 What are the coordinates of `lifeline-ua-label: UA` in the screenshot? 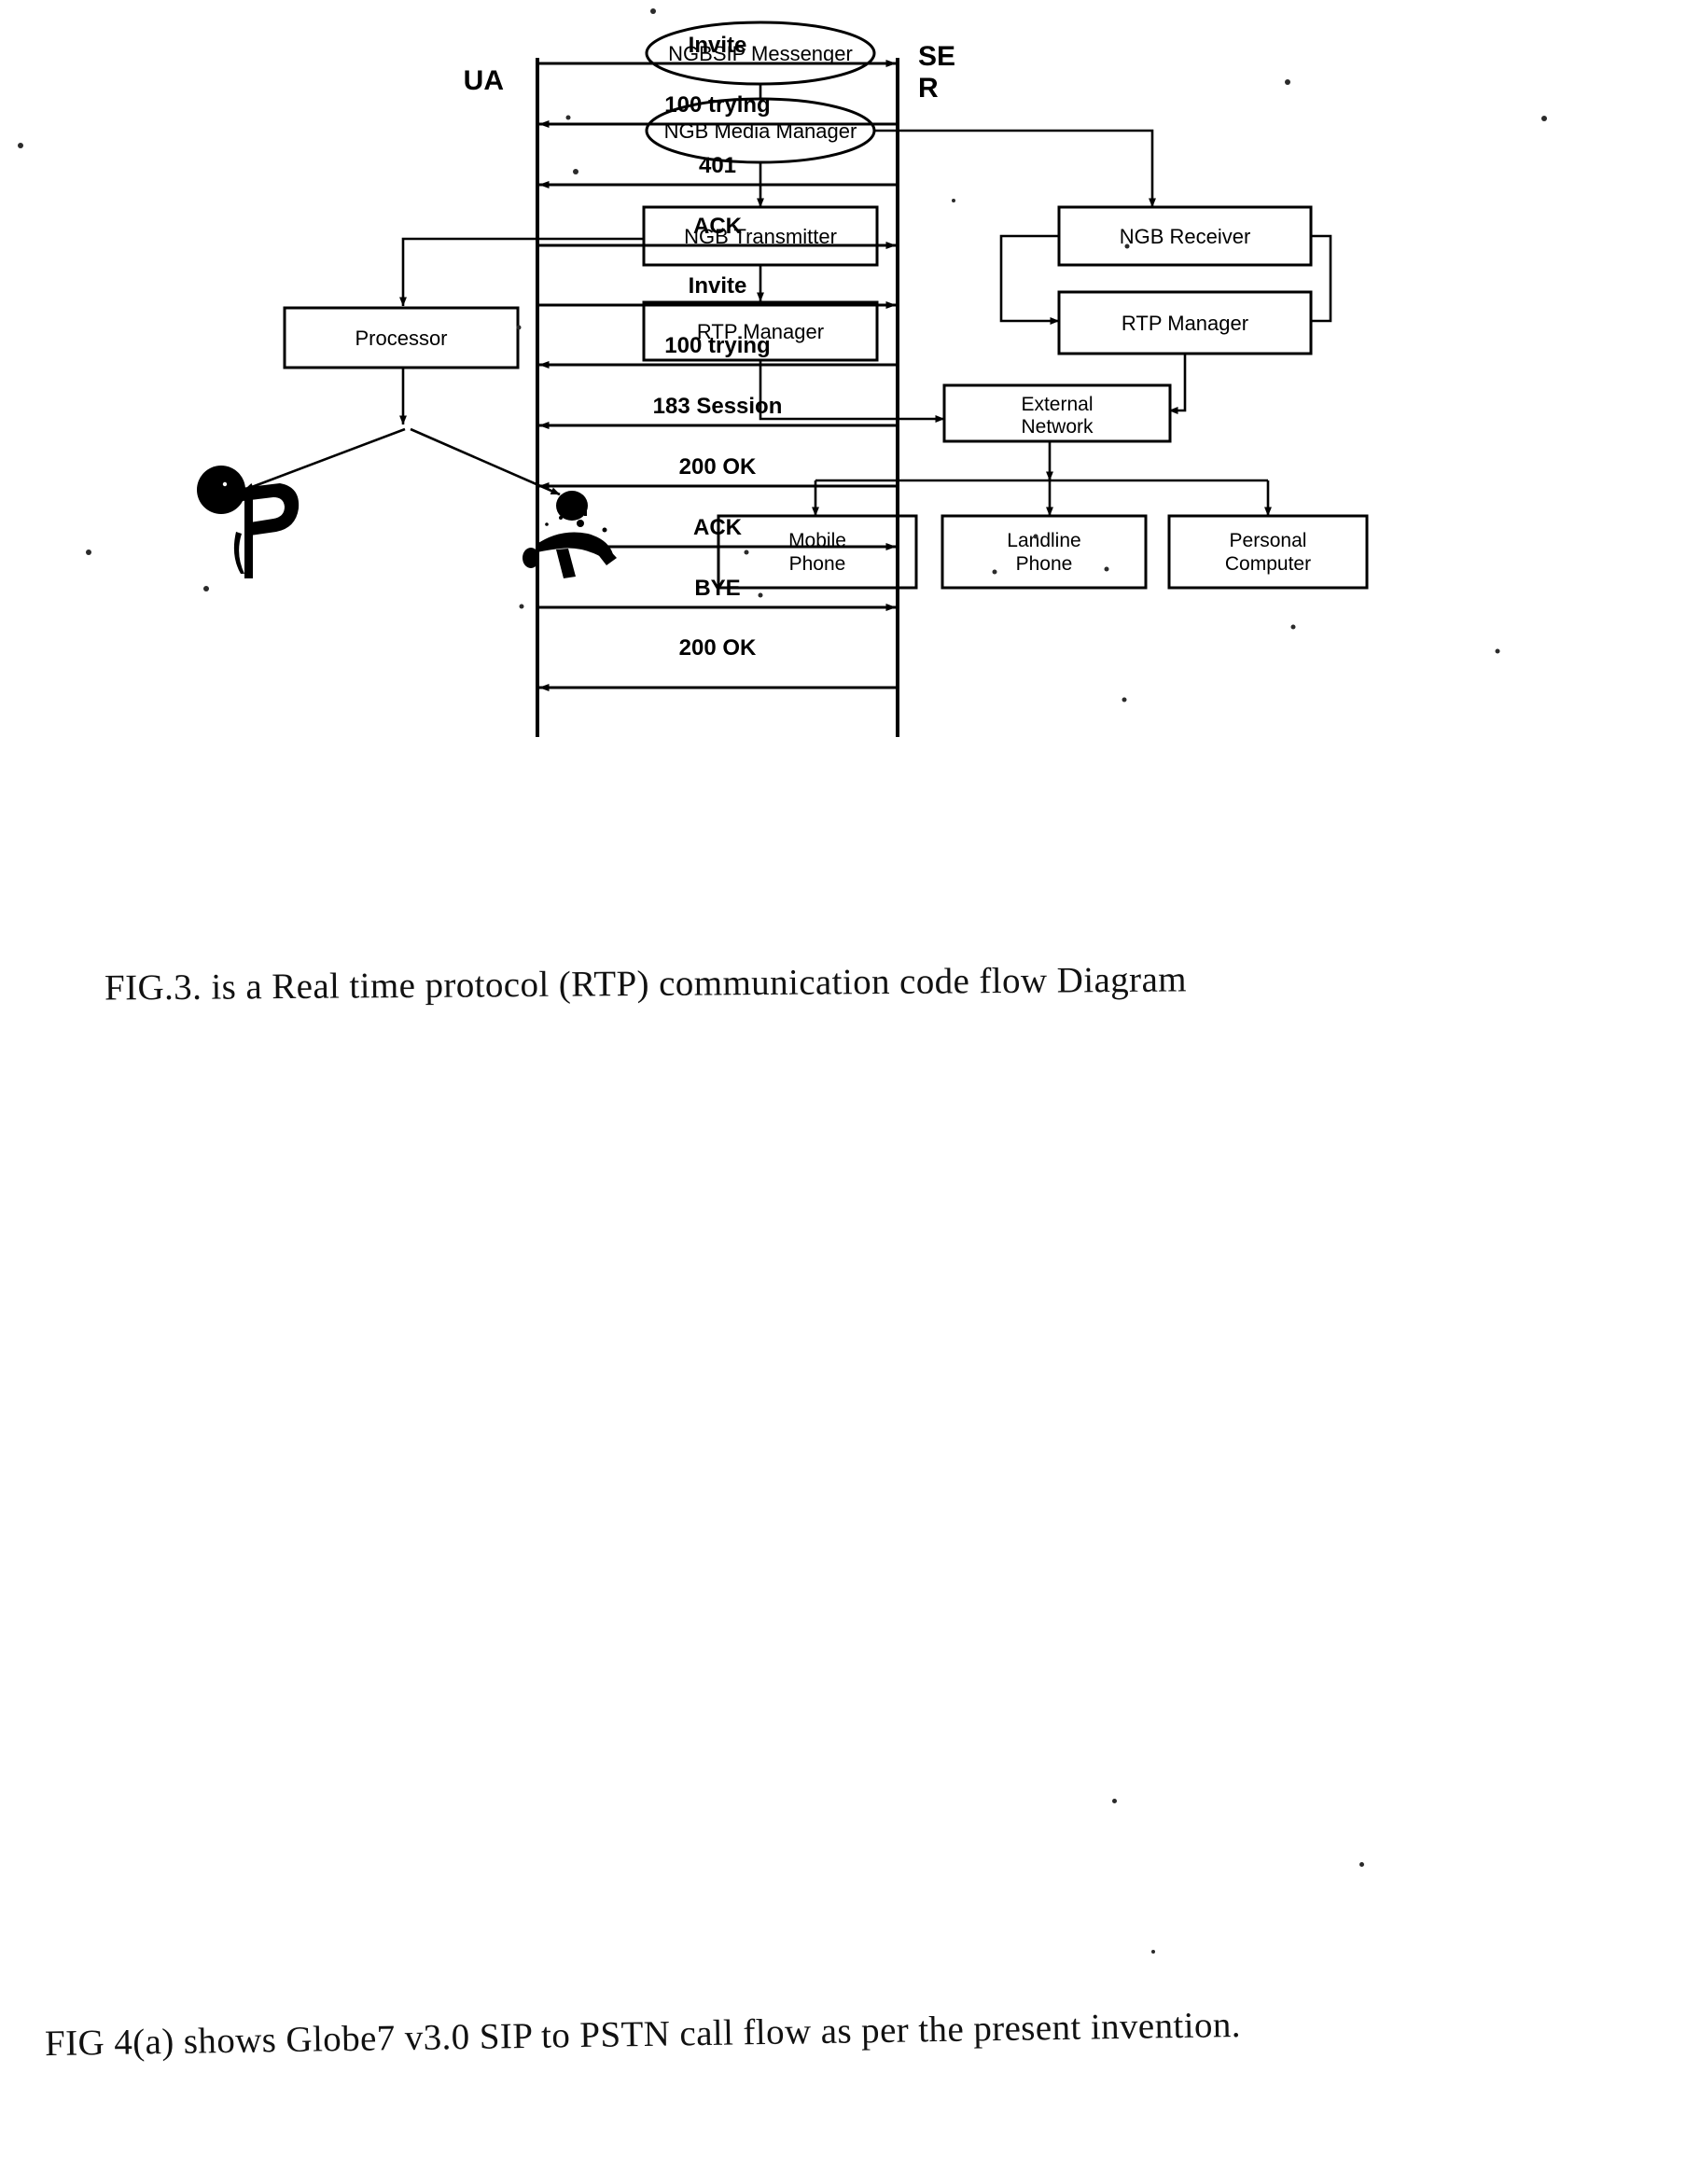 It's located at (484, 80).